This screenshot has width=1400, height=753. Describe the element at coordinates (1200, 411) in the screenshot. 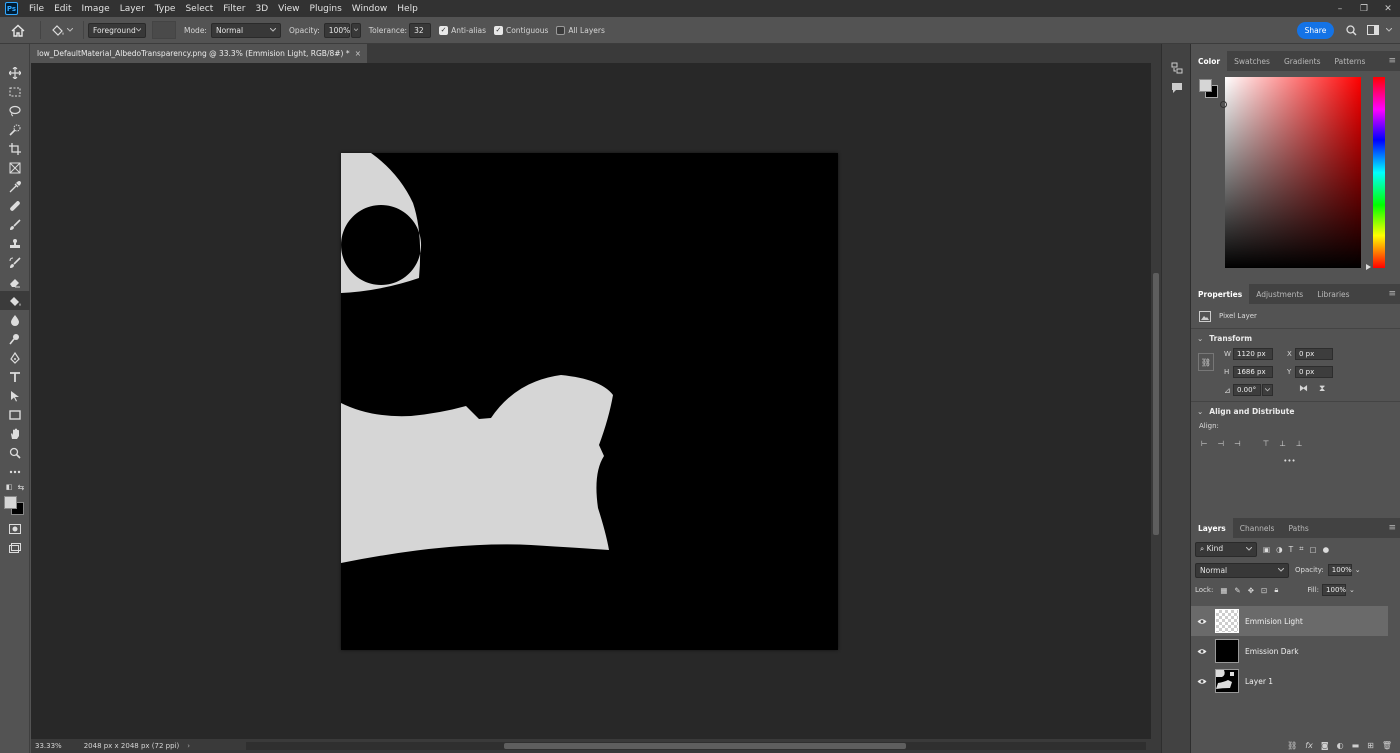

I see `align-chevron-icon: ⌄` at that location.